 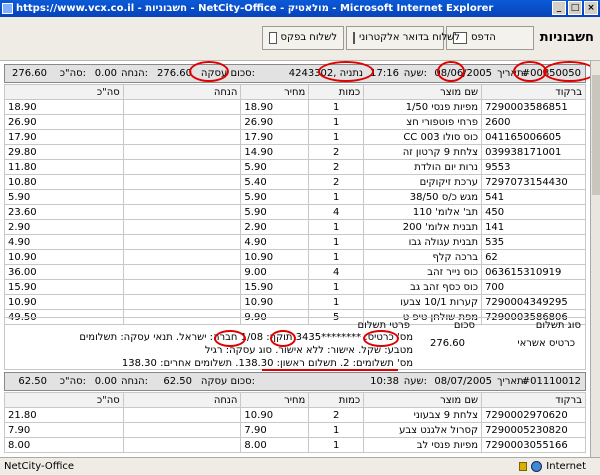 I want to click on annotation-underline, so click(x=330, y=370).